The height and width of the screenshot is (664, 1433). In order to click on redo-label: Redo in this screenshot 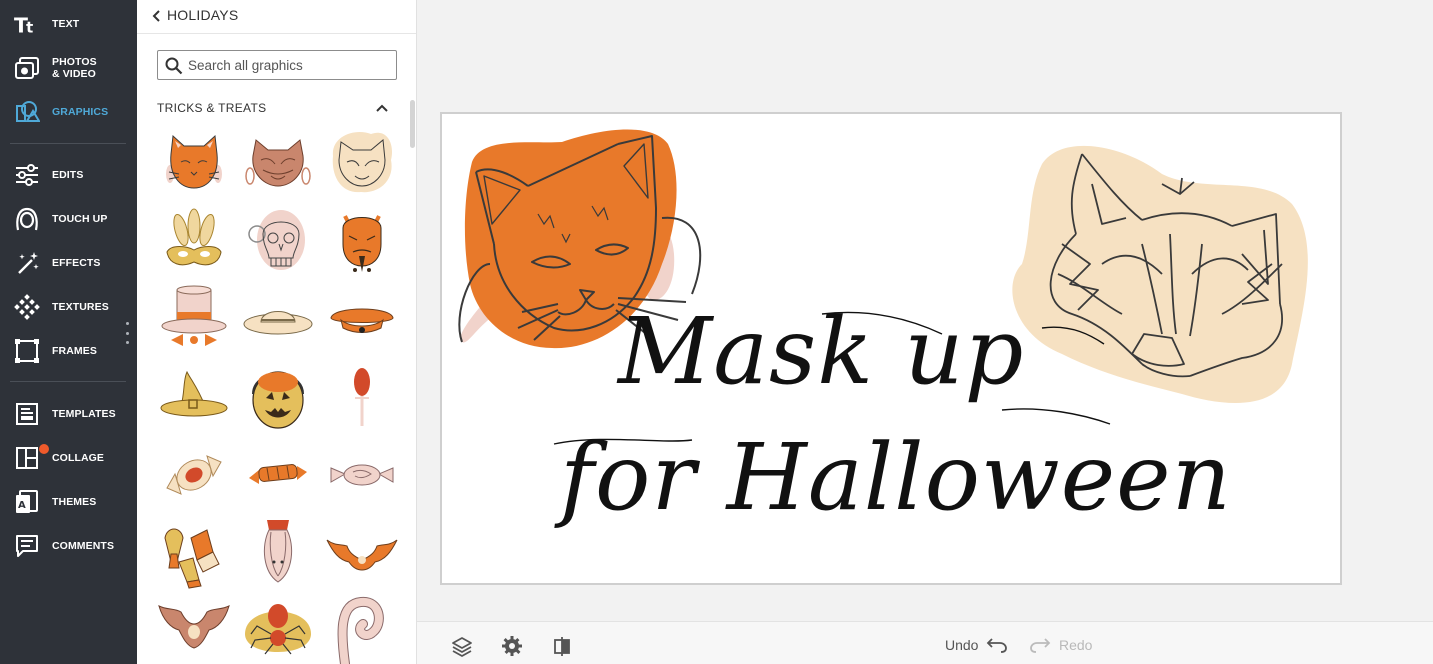, I will do `click(1076, 645)`.